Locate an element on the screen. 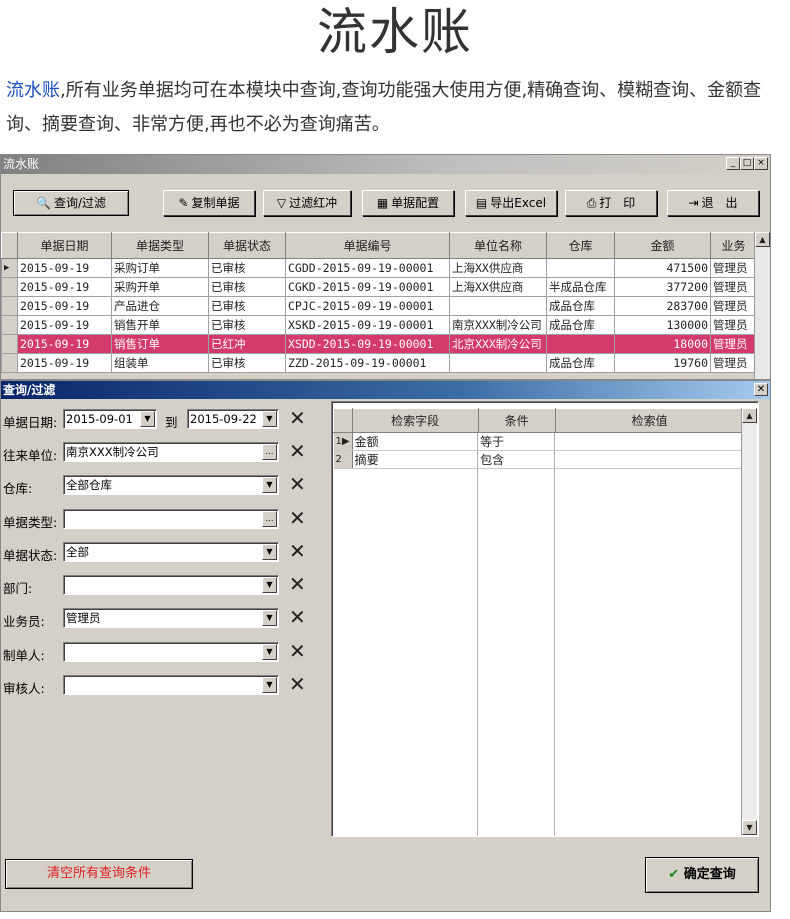 This screenshot has height=919, width=790. query-panel-title: 查询/过滤 is located at coordinates (29, 390).